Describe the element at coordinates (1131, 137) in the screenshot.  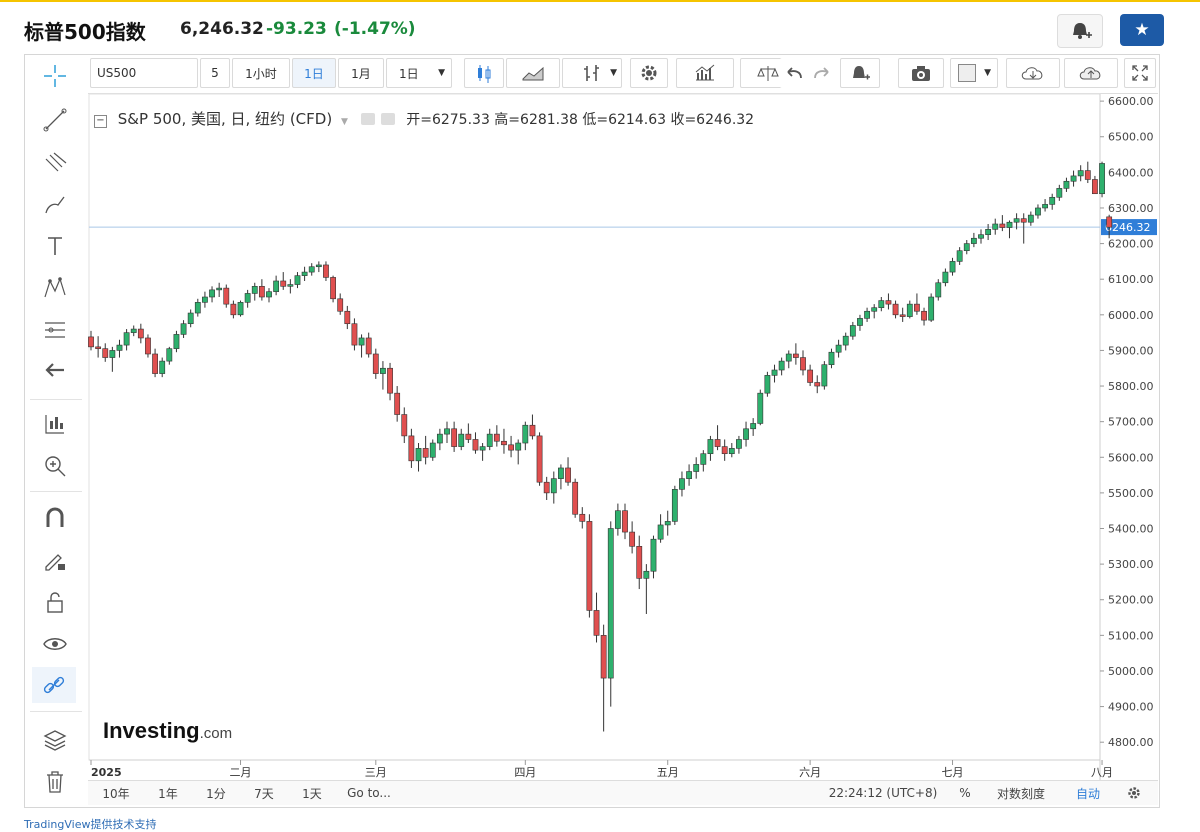
I see `price-tick-label: 6500.00` at that location.